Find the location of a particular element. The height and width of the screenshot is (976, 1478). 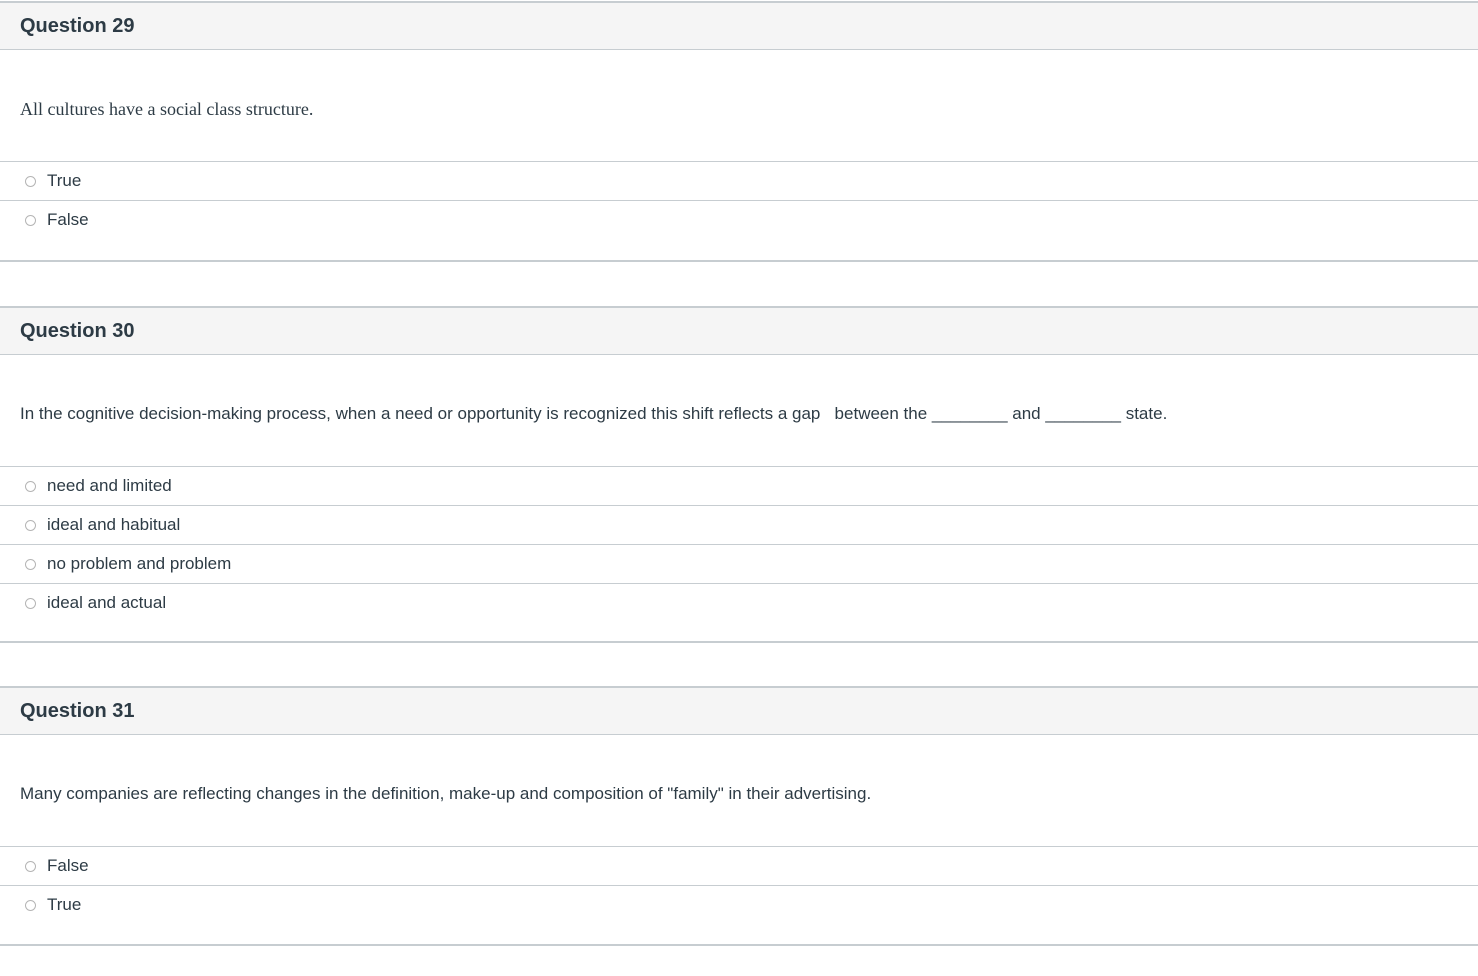

answer-option: ideal and habitual is located at coordinates (739, 525).